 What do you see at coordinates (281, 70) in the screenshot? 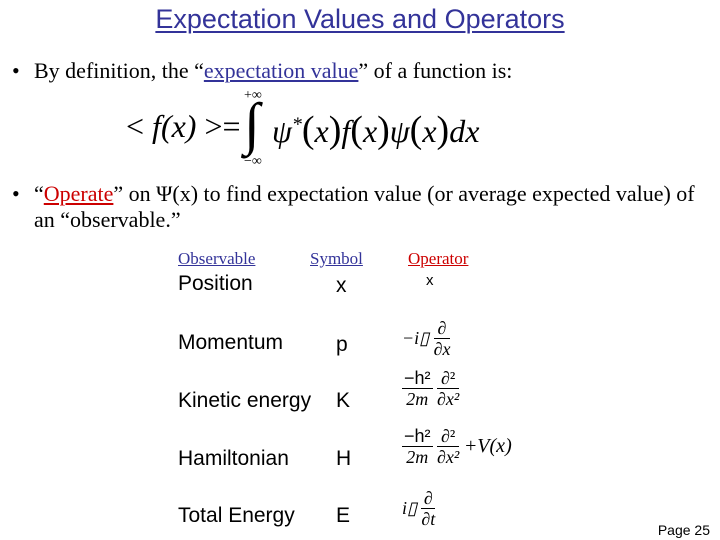
I see `expectation-value-link: expectation value` at bounding box center [281, 70].